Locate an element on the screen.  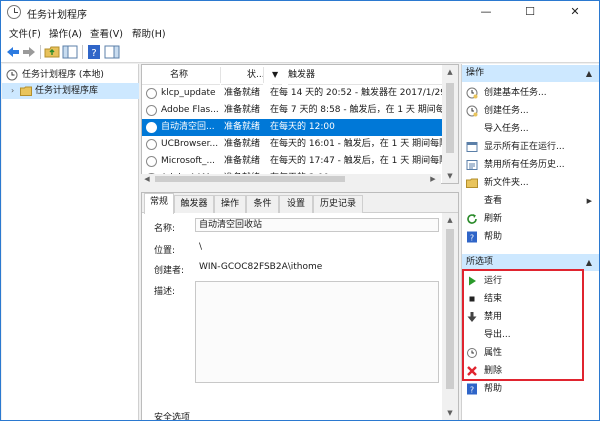
close-button: ✕ is located at coordinates (575, 12).